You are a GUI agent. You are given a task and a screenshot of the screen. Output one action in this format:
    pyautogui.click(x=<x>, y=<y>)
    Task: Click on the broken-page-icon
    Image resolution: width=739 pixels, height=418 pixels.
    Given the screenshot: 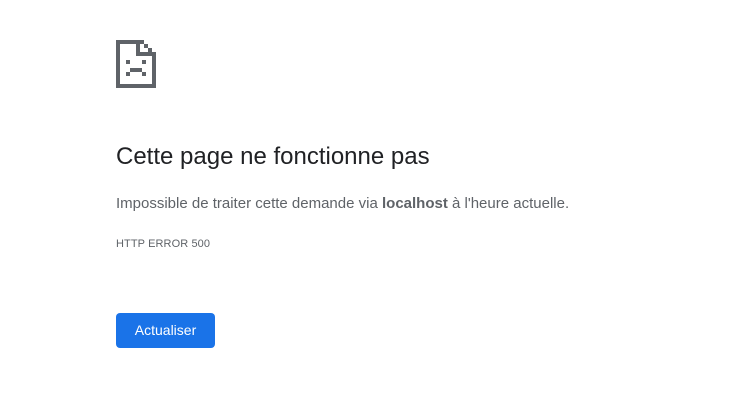 What is the action you would take?
    pyautogui.click(x=136, y=64)
    